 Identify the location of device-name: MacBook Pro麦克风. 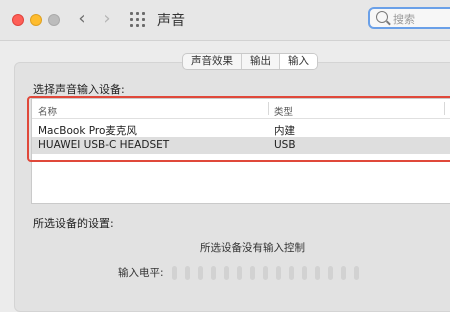
(87, 131).